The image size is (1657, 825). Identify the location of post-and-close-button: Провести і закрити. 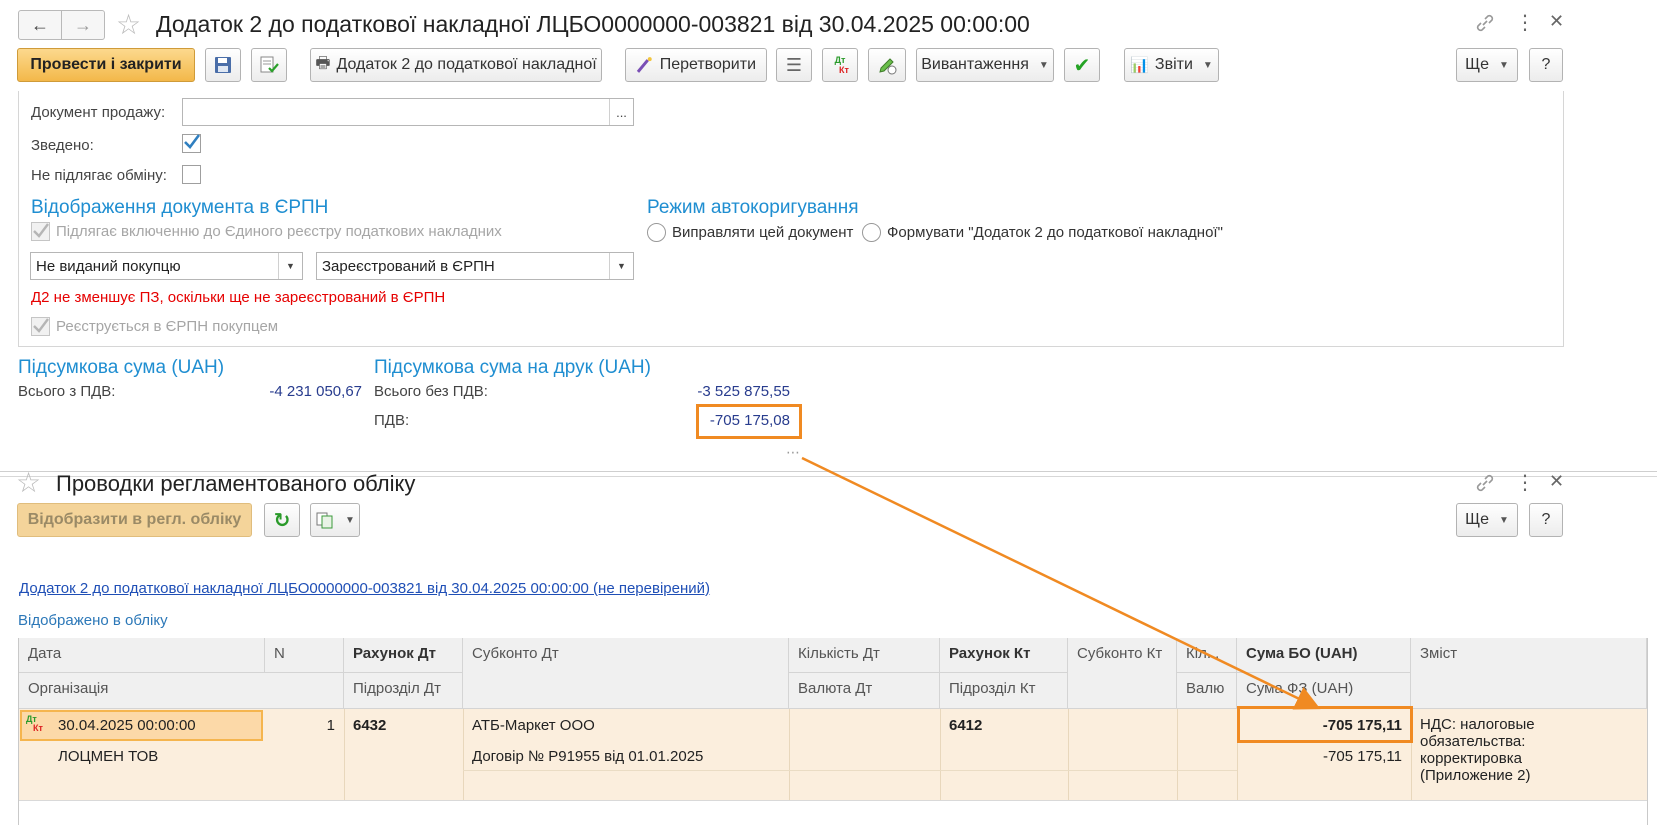
(106, 65).